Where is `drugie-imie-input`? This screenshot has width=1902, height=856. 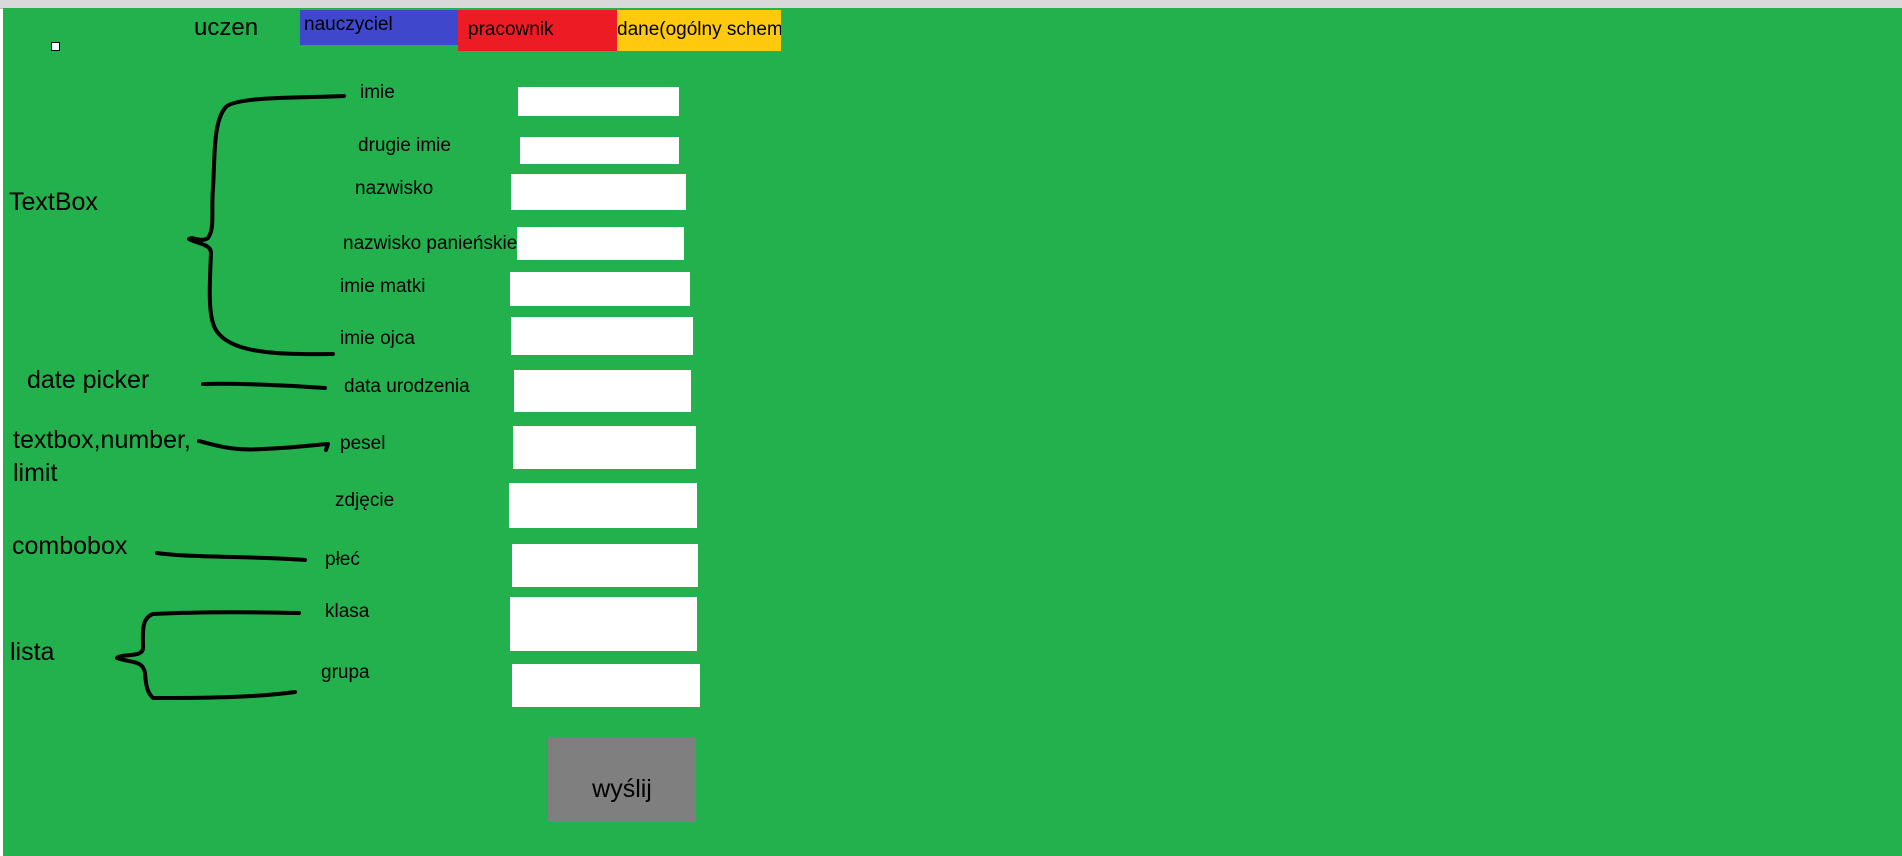 drugie-imie-input is located at coordinates (599, 150).